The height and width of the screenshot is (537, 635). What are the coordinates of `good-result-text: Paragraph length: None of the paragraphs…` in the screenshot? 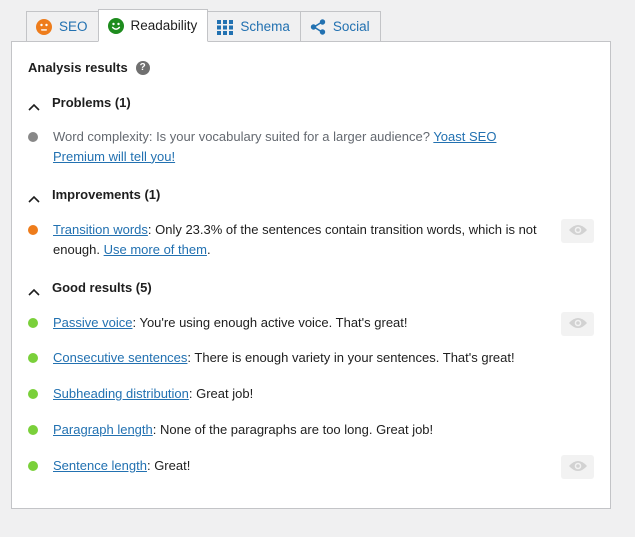 It's located at (300, 430).